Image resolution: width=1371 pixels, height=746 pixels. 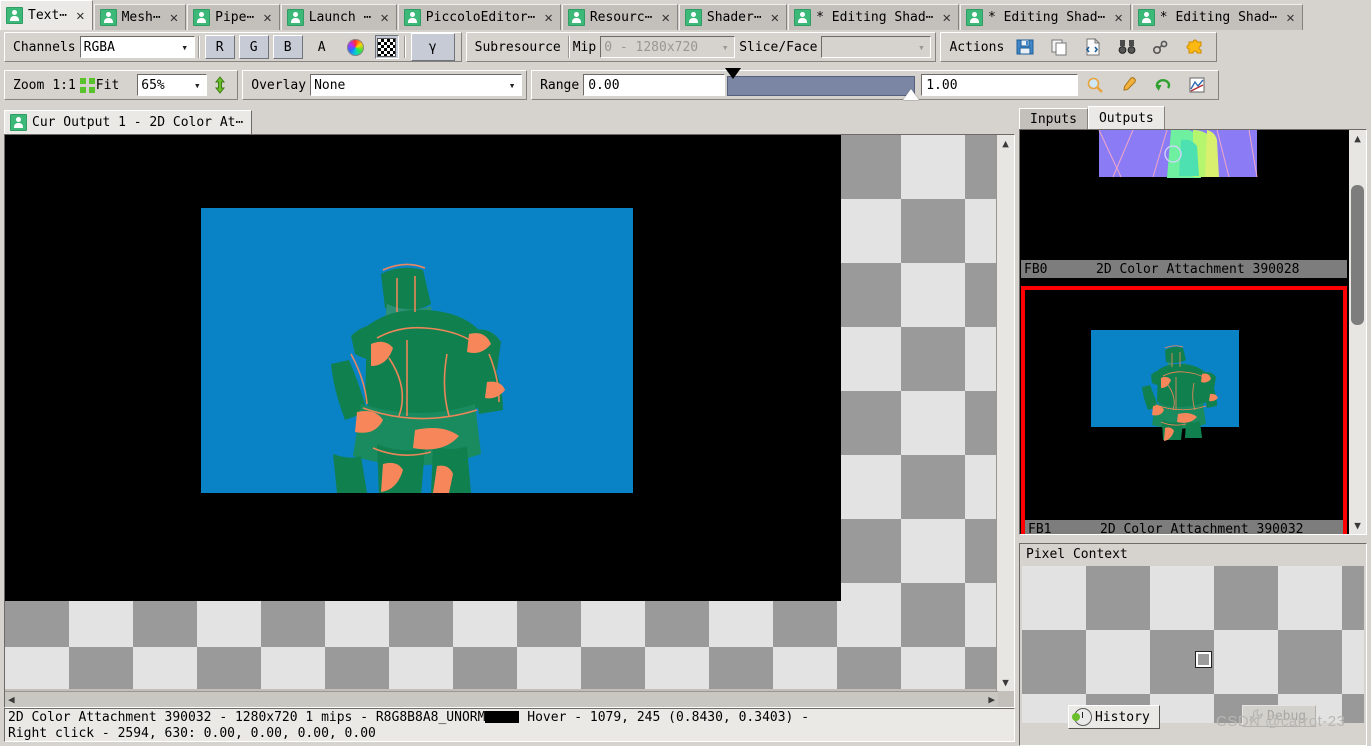 What do you see at coordinates (1198, 269) in the screenshot?
I see `thumbnail-fb0-title: 2D Color Attachment 390028` at bounding box center [1198, 269].